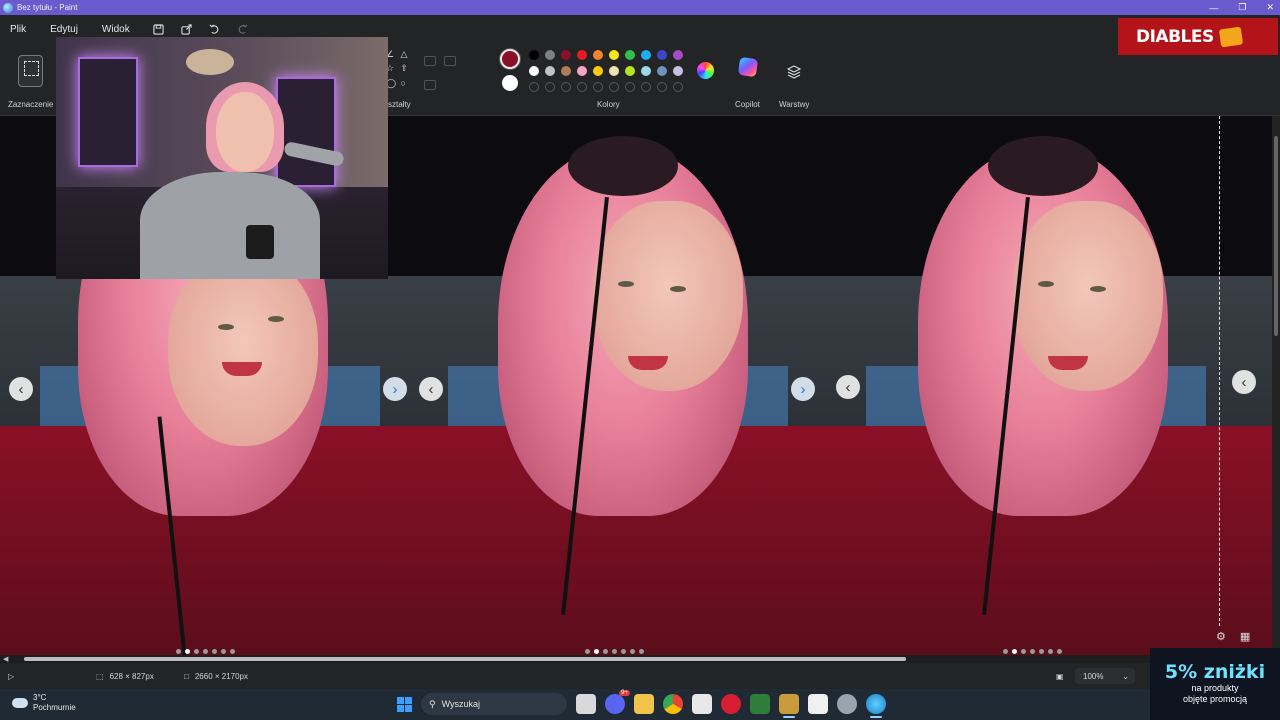 This screenshot has width=1280, height=720. What do you see at coordinates (848, 387) in the screenshot?
I see `carousel-prev-button-3: ‹` at bounding box center [848, 387].